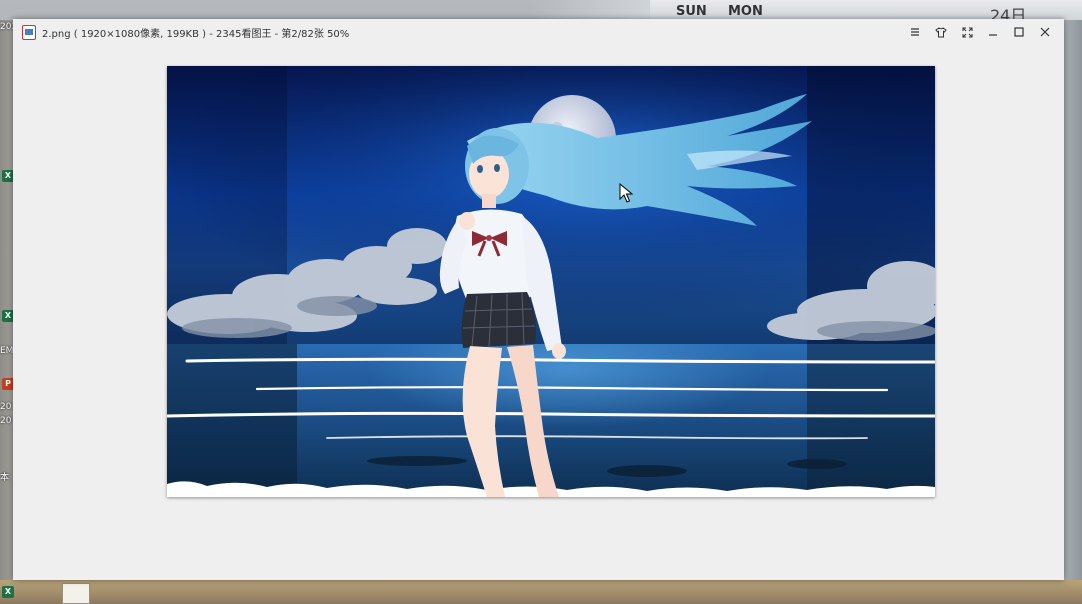  I want to click on desktop-file-label: 本, so click(4, 476).